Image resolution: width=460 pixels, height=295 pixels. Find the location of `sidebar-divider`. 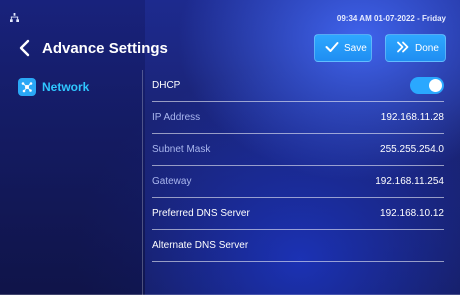

sidebar-divider is located at coordinates (142, 182).